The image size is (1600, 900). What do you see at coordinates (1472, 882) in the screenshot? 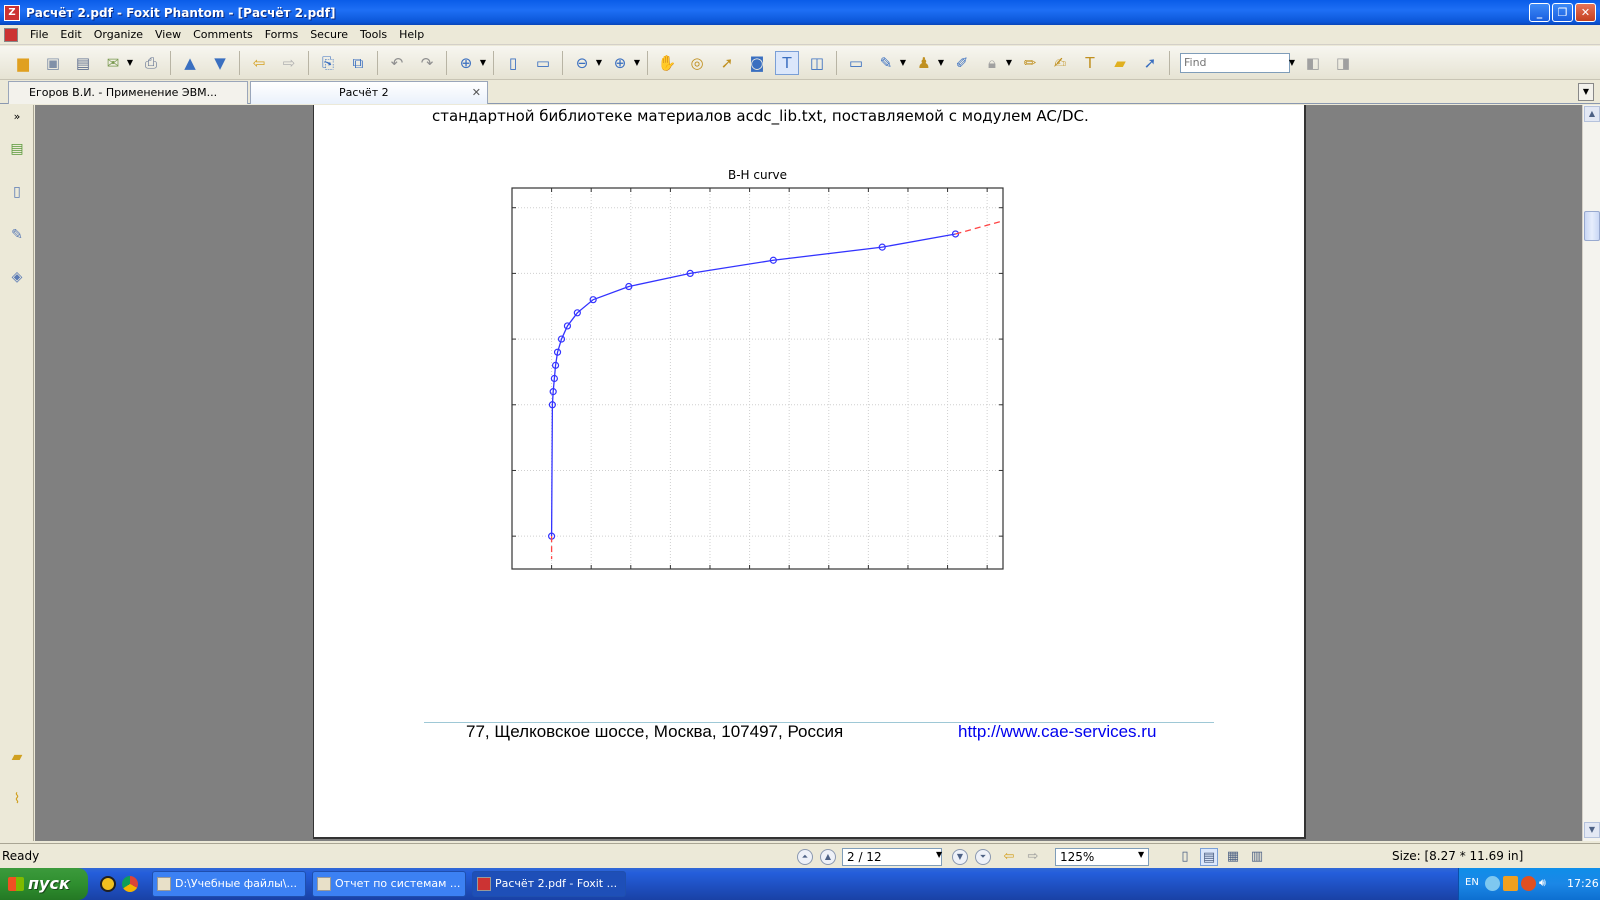
I see `language-indicator: EN` at bounding box center [1472, 882].